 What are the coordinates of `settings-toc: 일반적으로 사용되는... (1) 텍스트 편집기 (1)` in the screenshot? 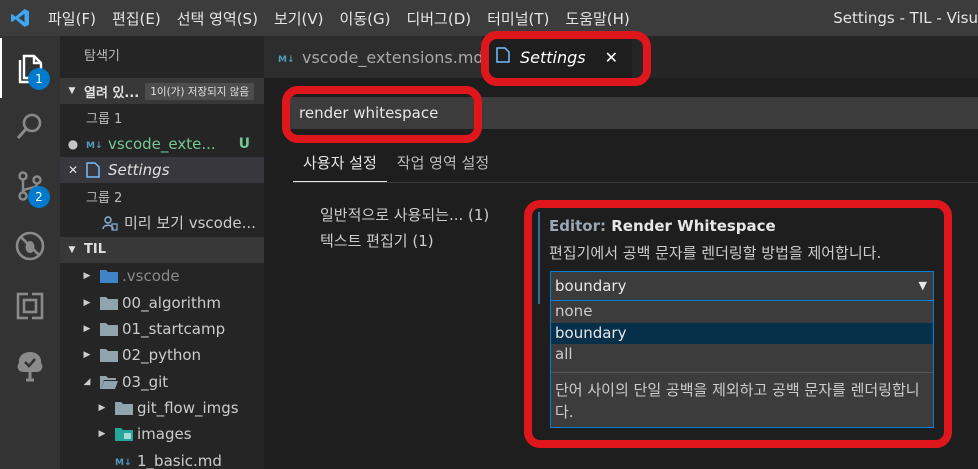 It's located at (404, 228).